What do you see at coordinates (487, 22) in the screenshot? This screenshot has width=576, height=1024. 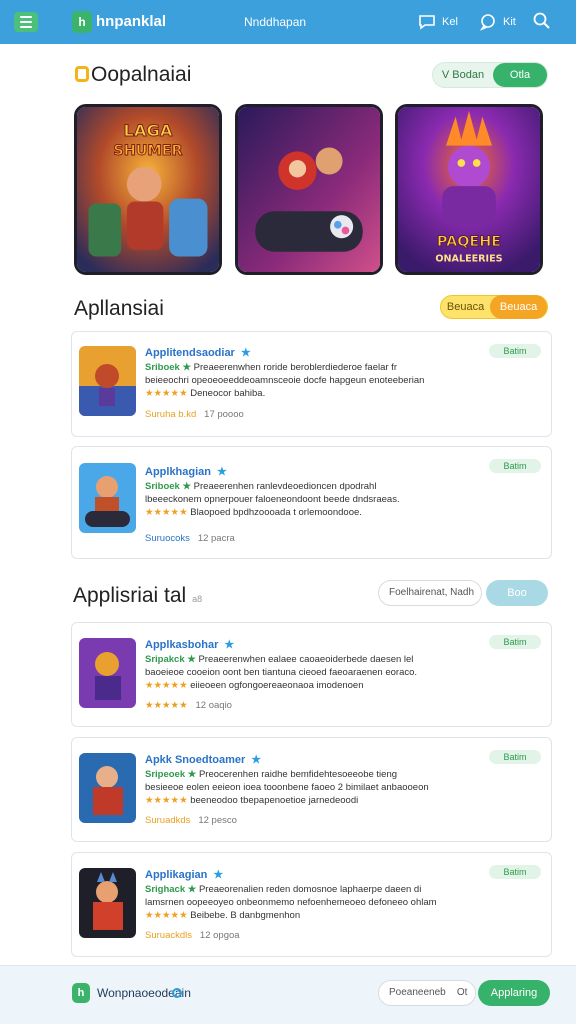 I see `bubble-icon` at bounding box center [487, 22].